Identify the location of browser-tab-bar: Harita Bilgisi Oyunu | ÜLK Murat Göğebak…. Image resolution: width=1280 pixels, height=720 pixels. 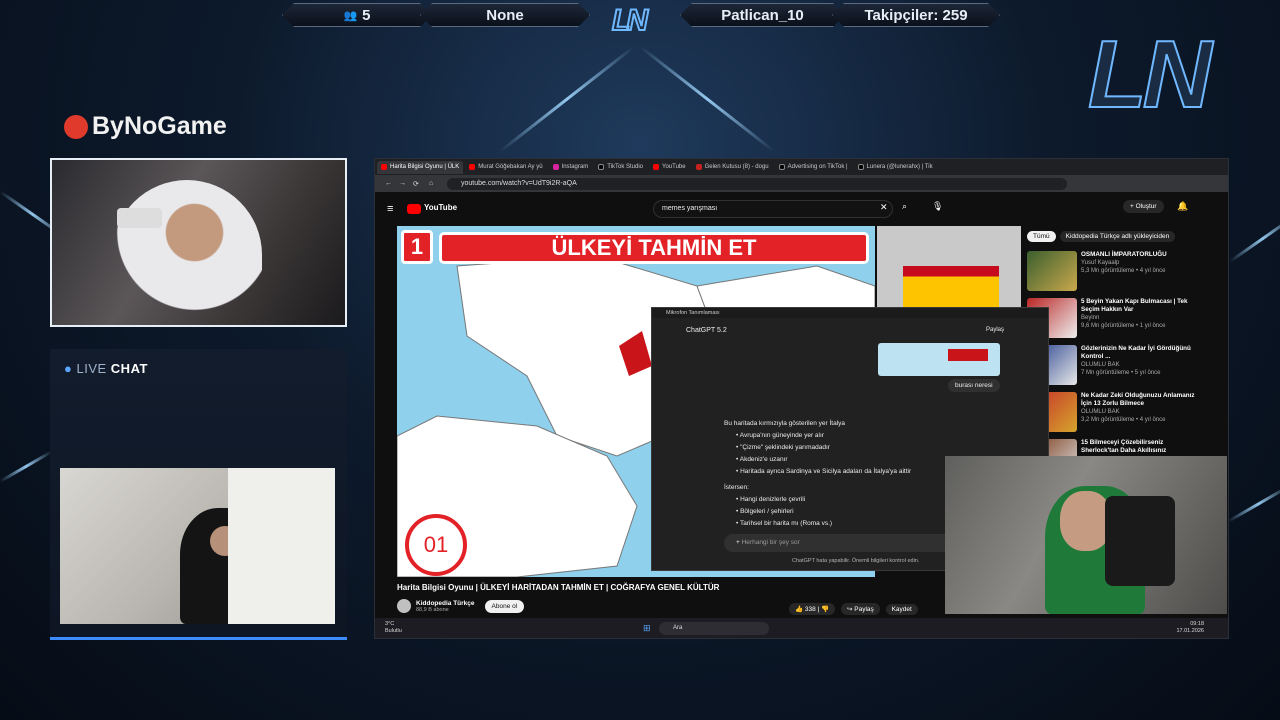
(801, 167).